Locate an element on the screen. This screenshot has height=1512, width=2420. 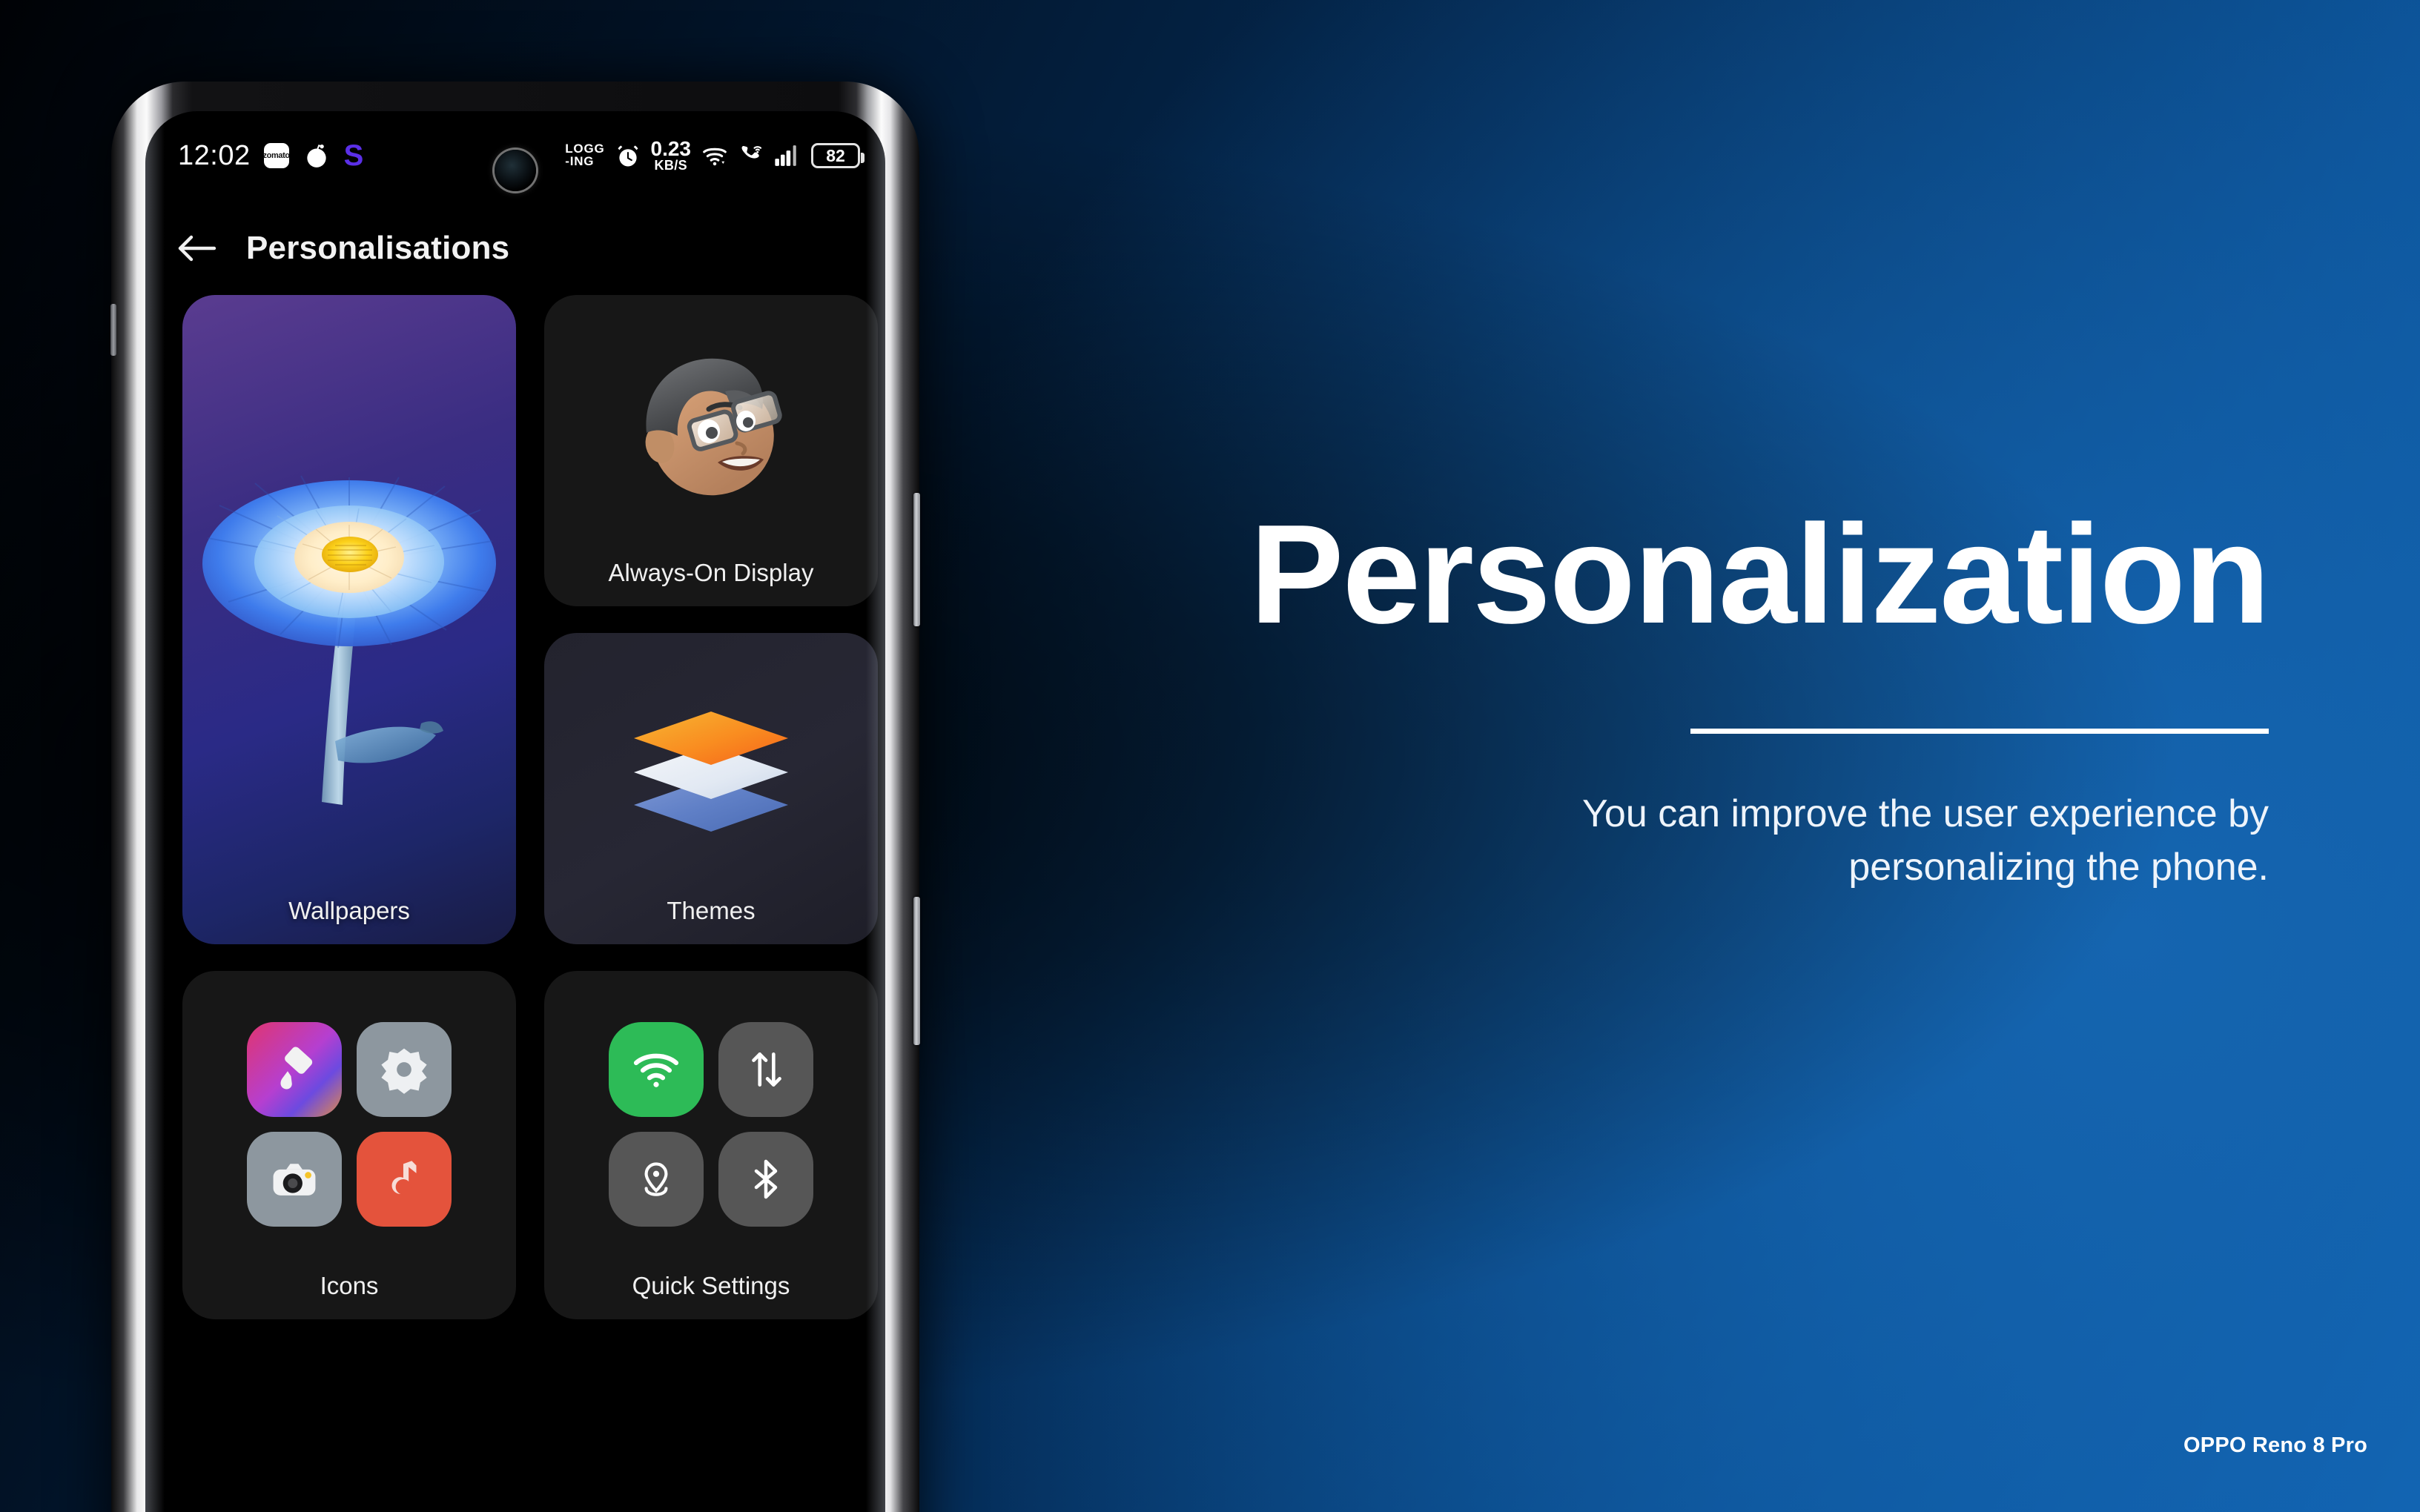
back-arrow-icon is located at coordinates (196, 249).